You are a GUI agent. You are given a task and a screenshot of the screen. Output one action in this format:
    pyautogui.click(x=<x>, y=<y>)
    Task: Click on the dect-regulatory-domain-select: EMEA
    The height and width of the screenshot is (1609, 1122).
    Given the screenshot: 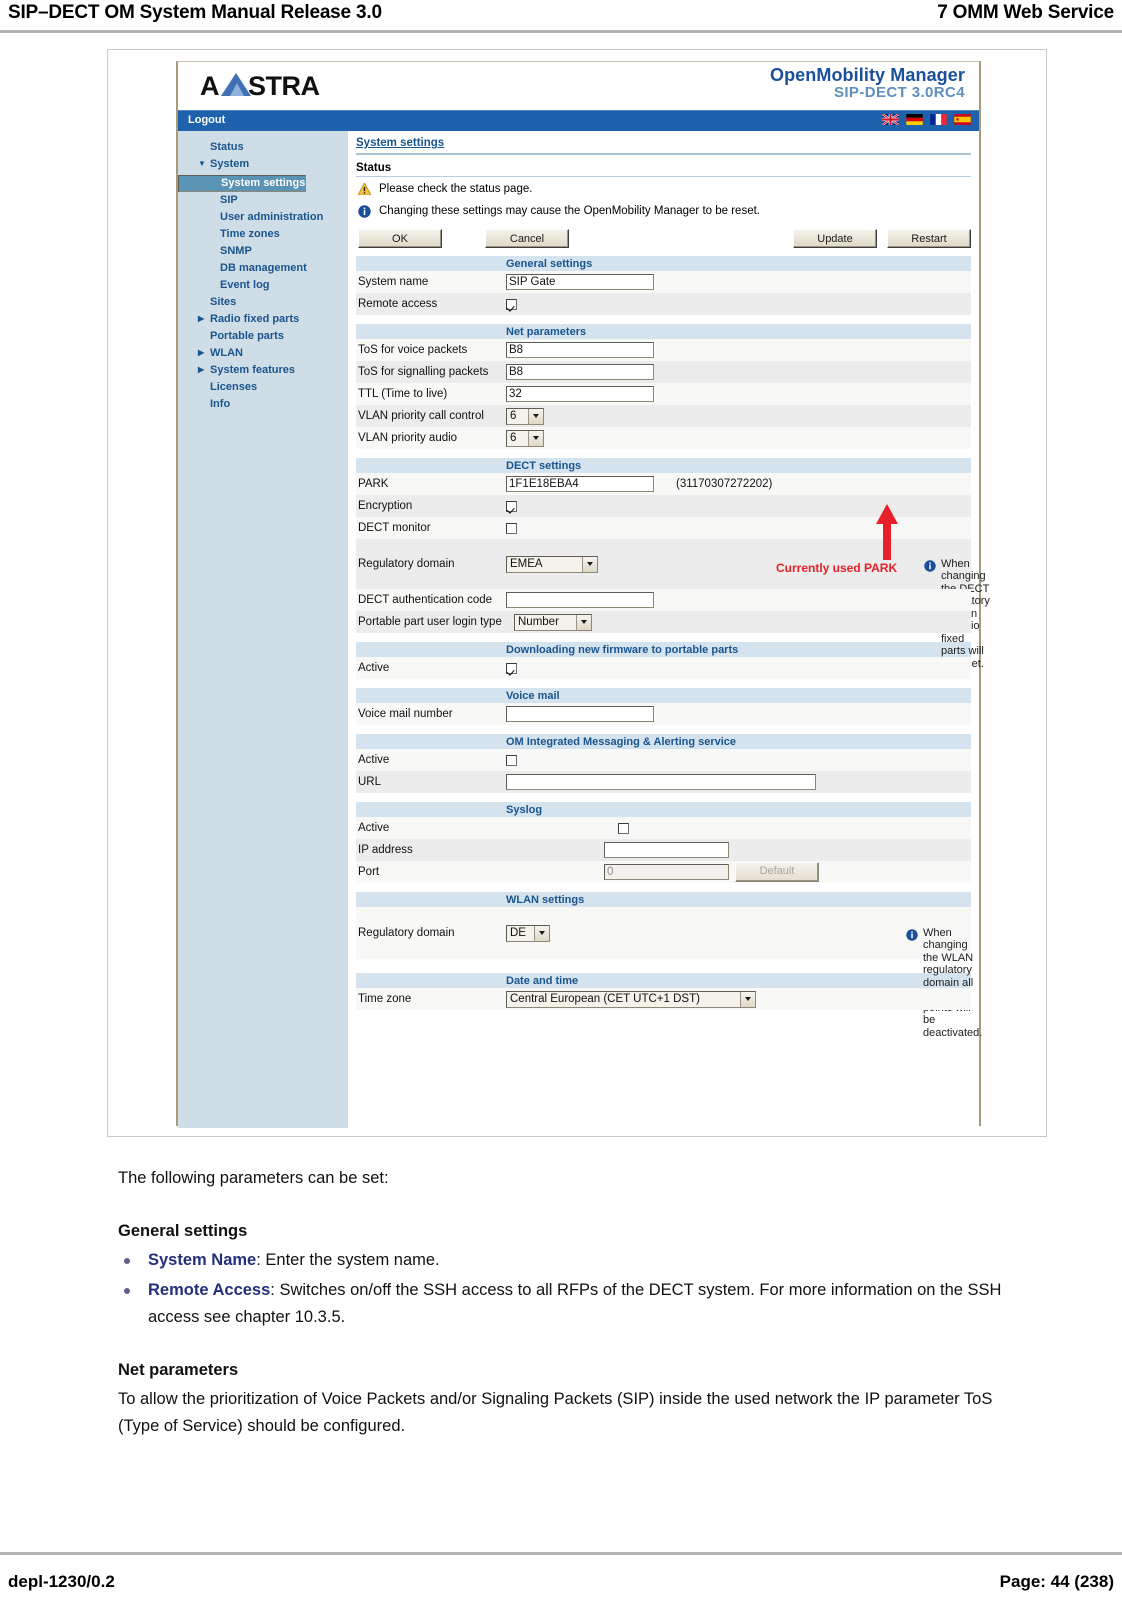 What is the action you would take?
    pyautogui.click(x=552, y=564)
    